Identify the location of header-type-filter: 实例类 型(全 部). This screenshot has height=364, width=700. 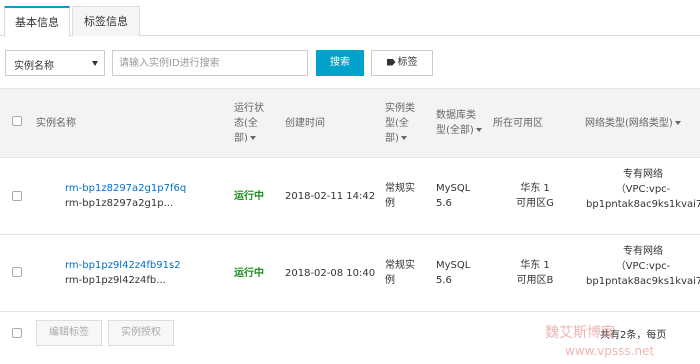
(400, 123).